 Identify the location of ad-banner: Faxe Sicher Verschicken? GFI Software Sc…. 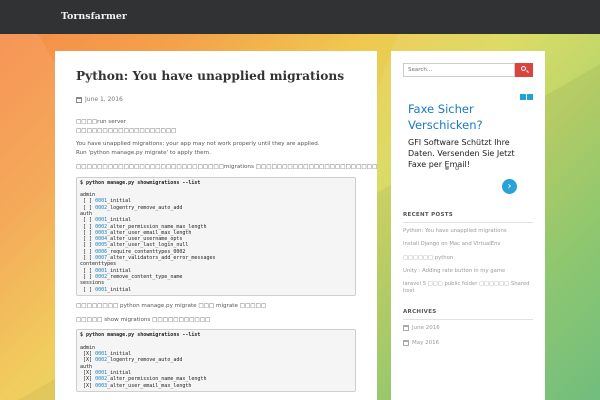
(468, 146).